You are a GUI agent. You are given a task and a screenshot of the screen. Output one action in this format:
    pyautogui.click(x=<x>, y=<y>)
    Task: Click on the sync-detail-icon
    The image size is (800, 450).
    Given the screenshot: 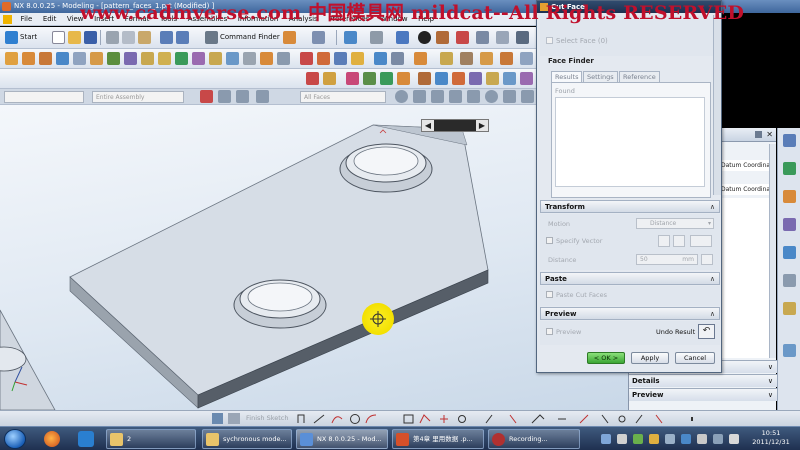 What is the action you would take?
    pyautogui.click(x=475, y=78)
    